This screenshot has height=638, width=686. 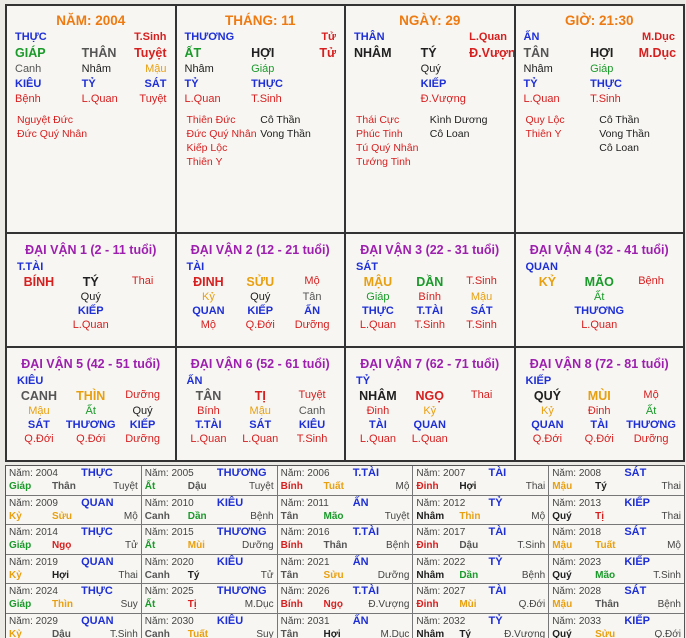 I want to click on annual-cell: Năm: 2011 ẤN Tân Mão Tuyệt, so click(x=346, y=509).